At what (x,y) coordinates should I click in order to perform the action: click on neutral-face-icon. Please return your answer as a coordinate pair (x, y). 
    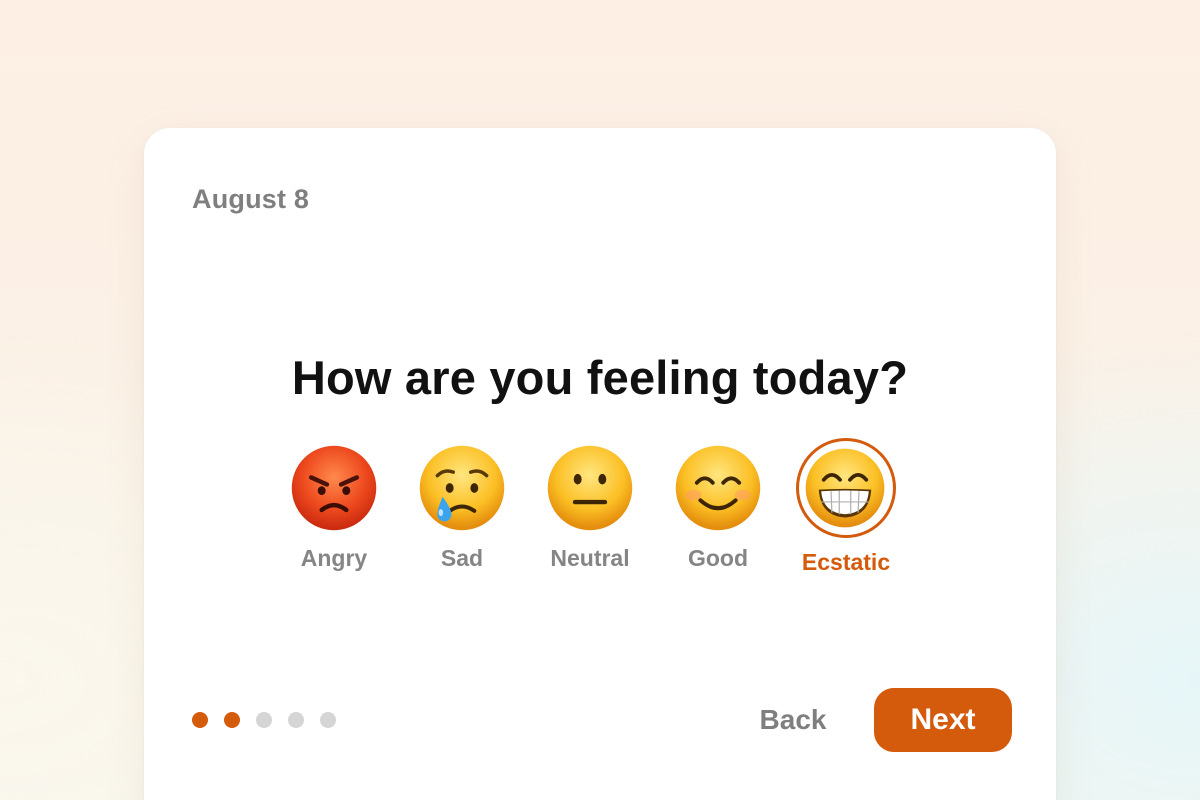
    Looking at the image, I should click on (590, 488).